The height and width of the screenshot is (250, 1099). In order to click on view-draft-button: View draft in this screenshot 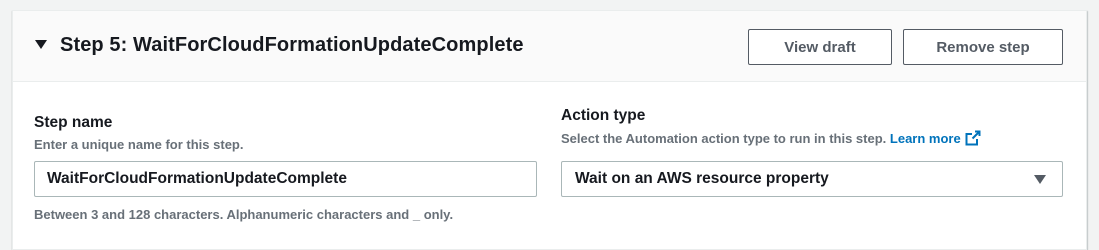, I will do `click(820, 47)`.